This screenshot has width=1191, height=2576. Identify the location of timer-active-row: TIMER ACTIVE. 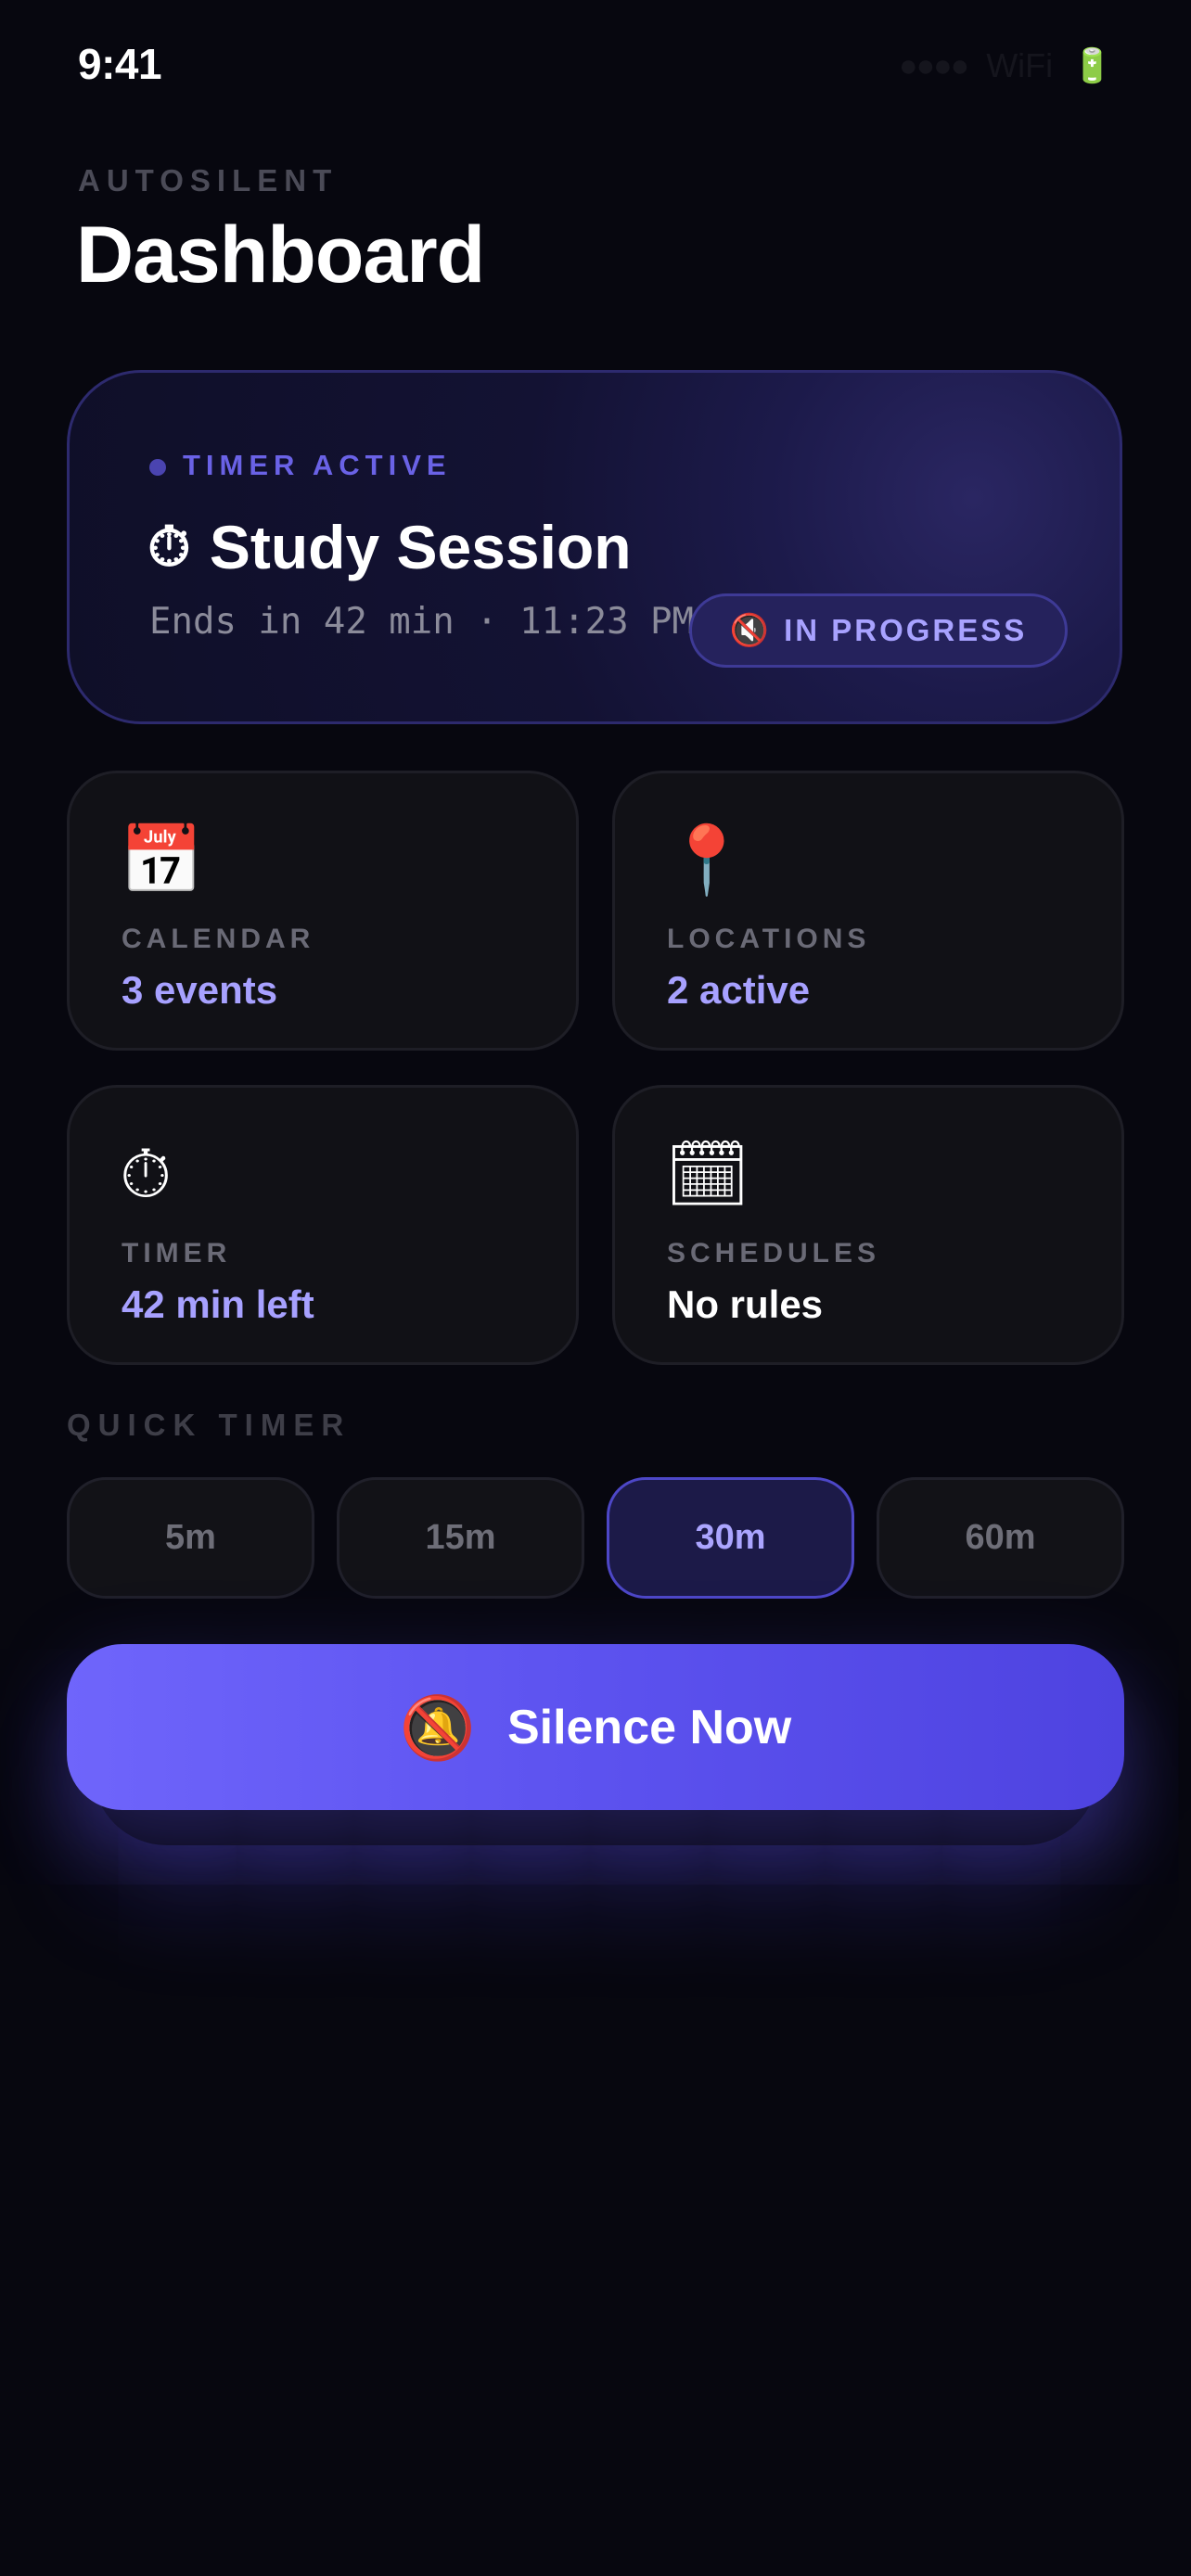
(300, 465).